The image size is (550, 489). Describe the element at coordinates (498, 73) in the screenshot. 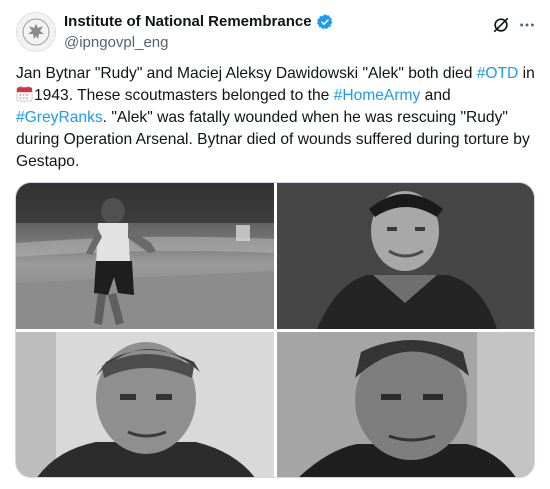

I see `hashtag-otd: #OTD` at that location.